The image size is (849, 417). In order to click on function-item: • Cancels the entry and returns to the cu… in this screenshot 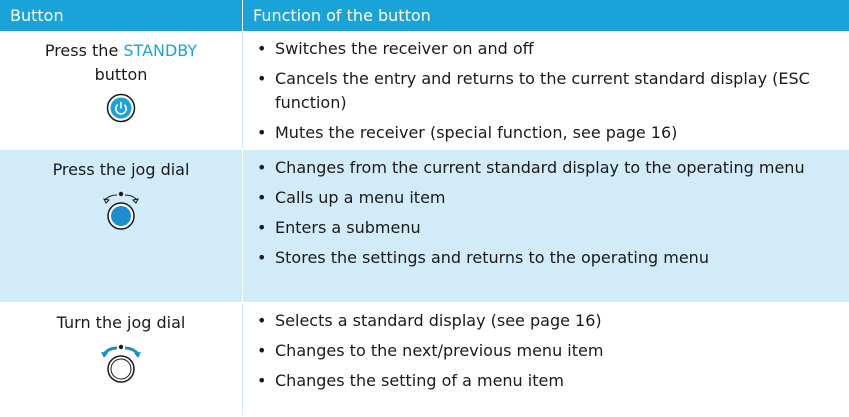, I will do `click(533, 90)`.